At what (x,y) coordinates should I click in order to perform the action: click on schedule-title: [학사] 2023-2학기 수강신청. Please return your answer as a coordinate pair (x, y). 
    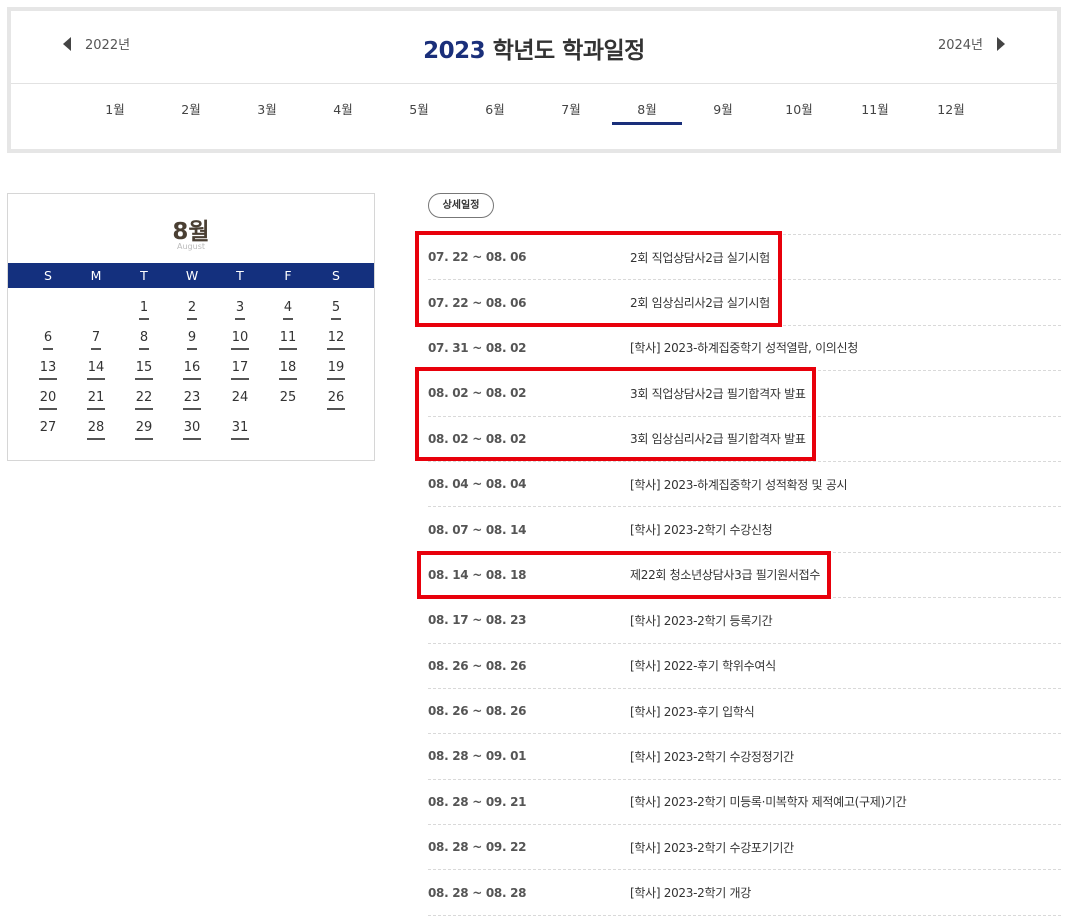
    Looking at the image, I should click on (701, 530).